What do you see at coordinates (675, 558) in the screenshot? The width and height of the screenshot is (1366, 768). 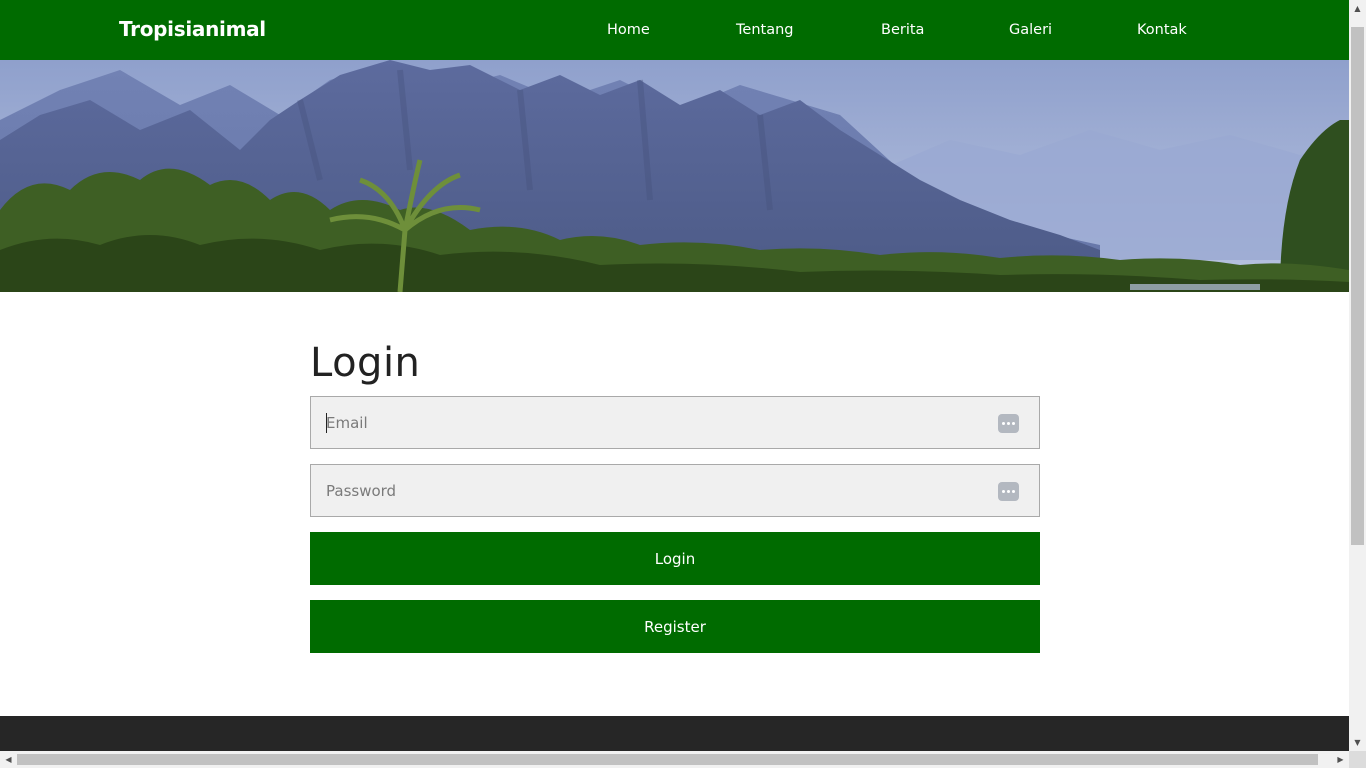 I see `login-button: Login` at bounding box center [675, 558].